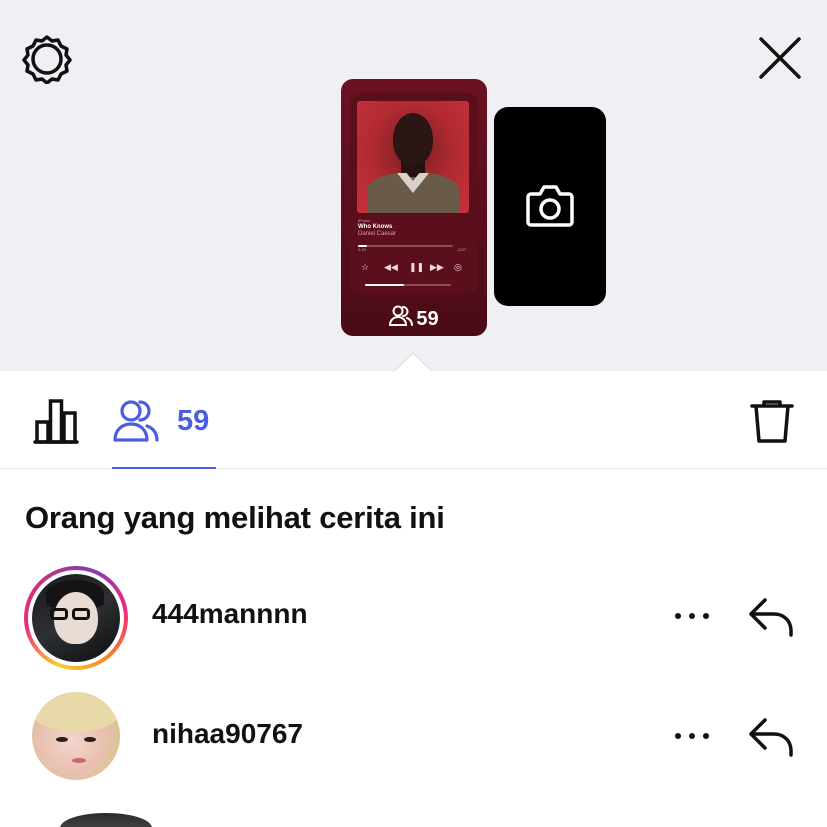  Describe the element at coordinates (427, 319) in the screenshot. I see `story-viewer-count-text: 59` at that location.